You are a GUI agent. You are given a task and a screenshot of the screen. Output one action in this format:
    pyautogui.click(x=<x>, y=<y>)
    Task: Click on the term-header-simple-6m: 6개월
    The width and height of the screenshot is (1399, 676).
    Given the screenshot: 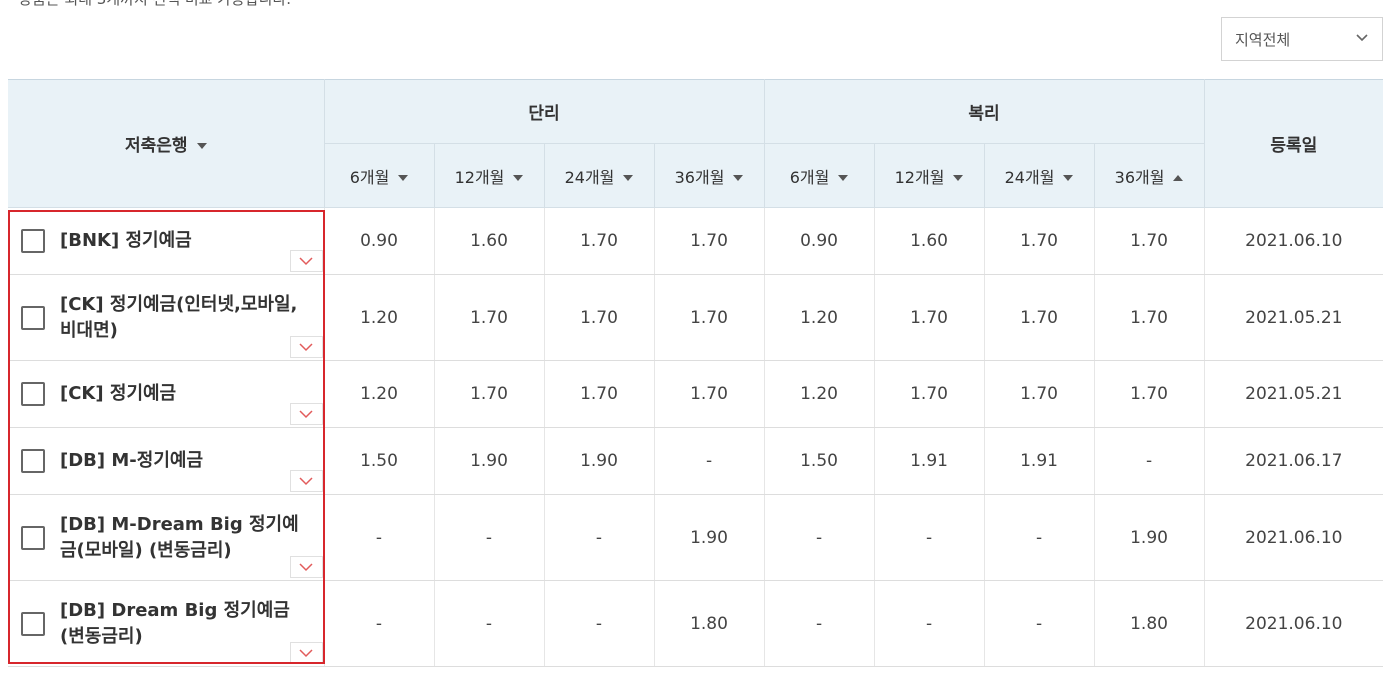 What is the action you would take?
    pyautogui.click(x=379, y=175)
    